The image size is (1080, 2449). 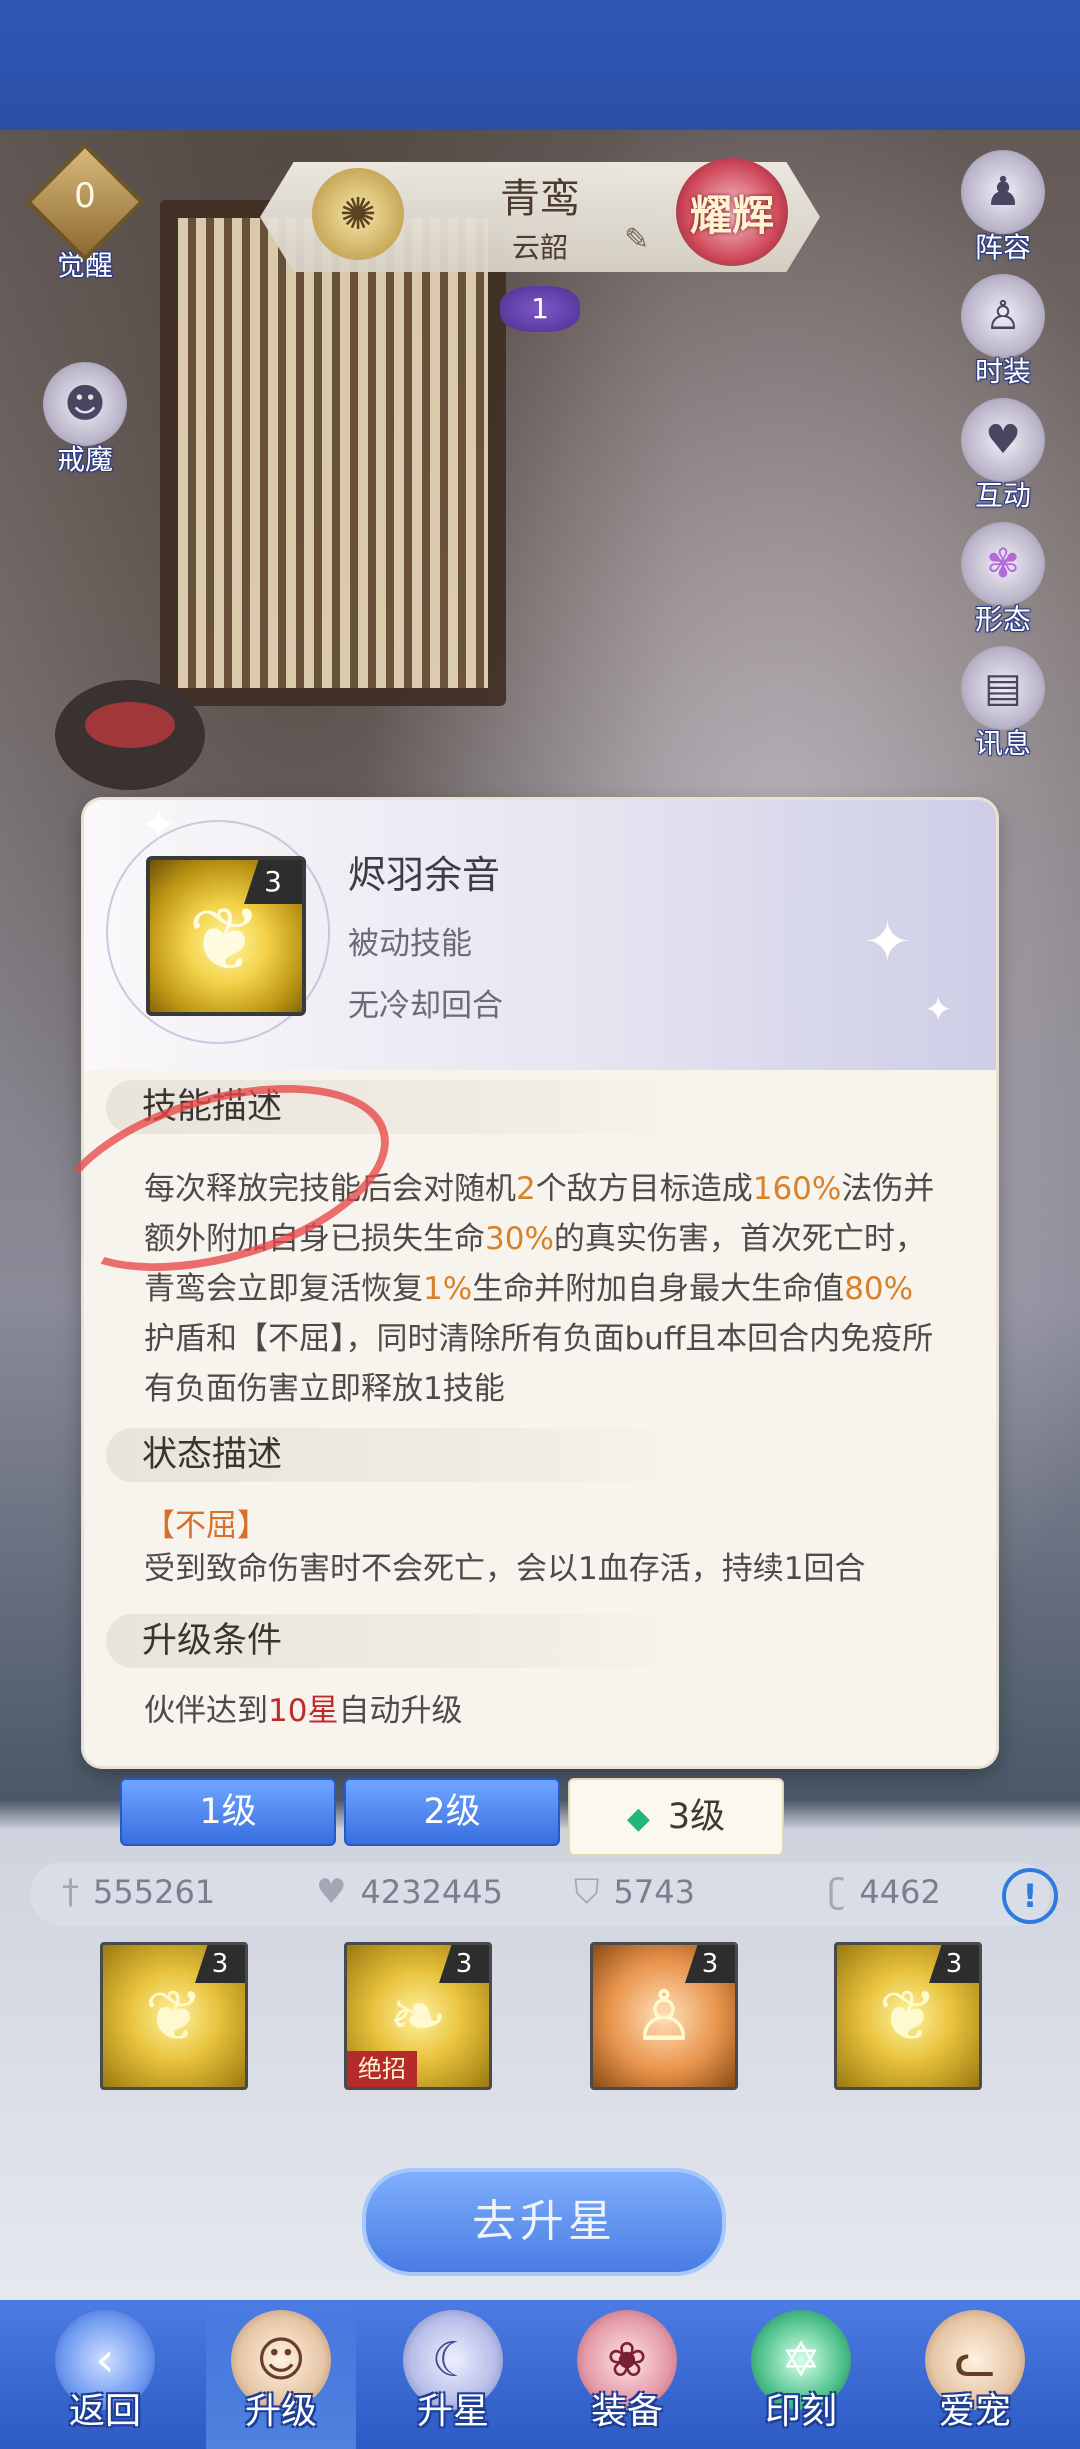 I want to click on message-button: ▤ 讯息, so click(x=1003, y=704).